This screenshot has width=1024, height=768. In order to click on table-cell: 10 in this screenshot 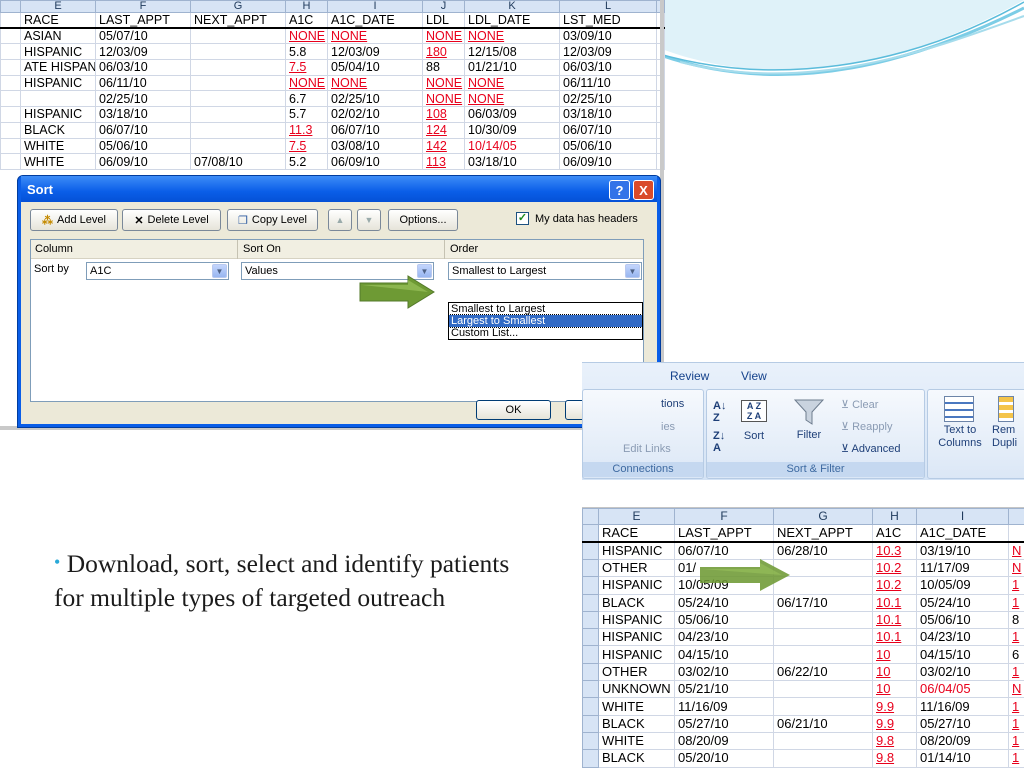, I will do `click(894, 654)`.